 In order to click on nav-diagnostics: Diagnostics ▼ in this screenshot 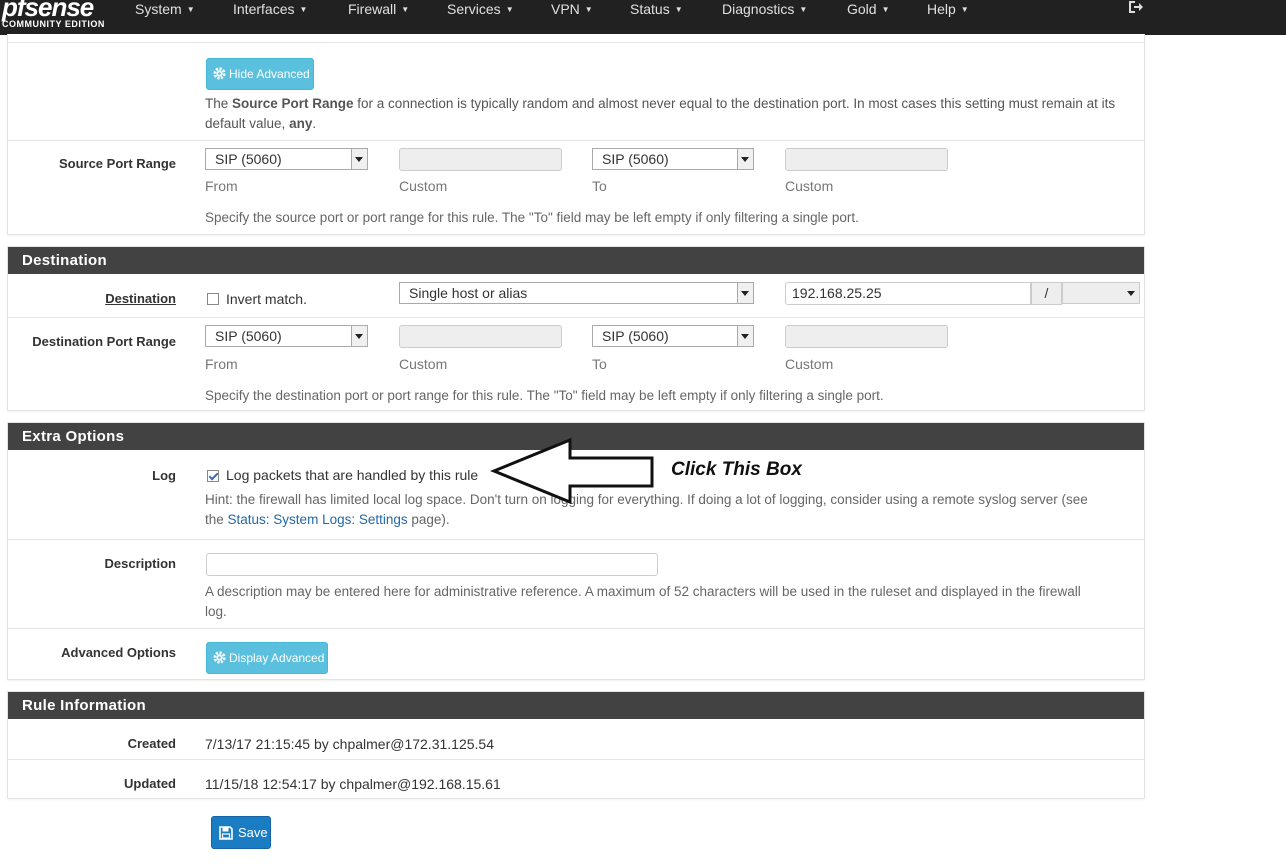, I will do `click(764, 9)`.